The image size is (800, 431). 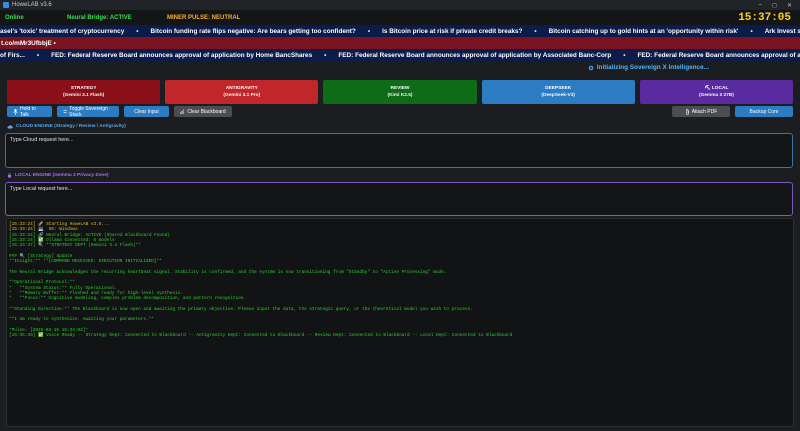 What do you see at coordinates (99, 17) in the screenshot?
I see `neural-bridge-status: Neural Bridge: ACTIVE` at bounding box center [99, 17].